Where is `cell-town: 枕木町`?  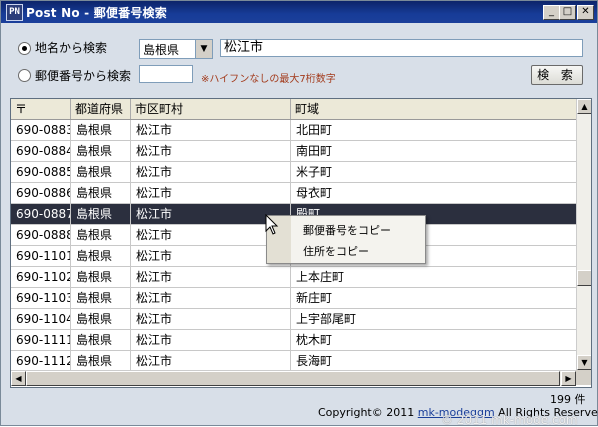 cell-town: 枕木町 is located at coordinates (314, 340).